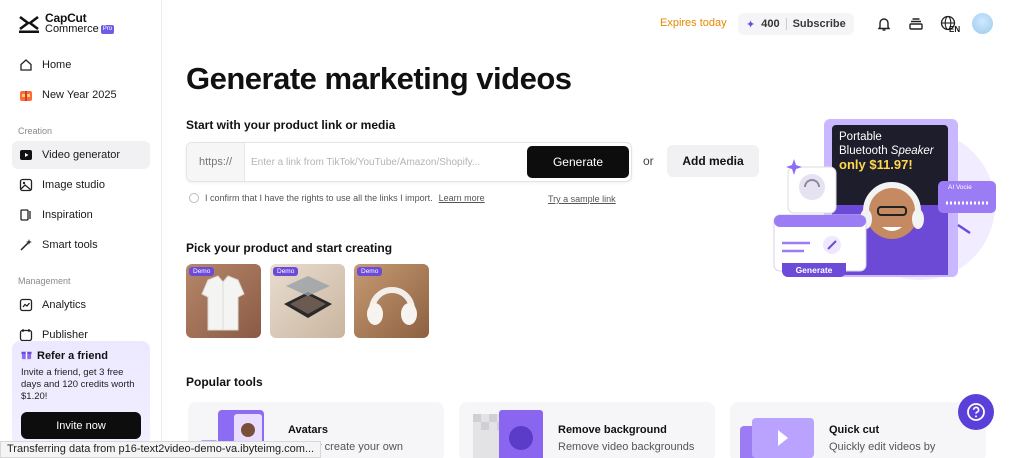 This screenshot has width=1024, height=458. I want to click on sidebar-item-label: Video generator, so click(81, 155).